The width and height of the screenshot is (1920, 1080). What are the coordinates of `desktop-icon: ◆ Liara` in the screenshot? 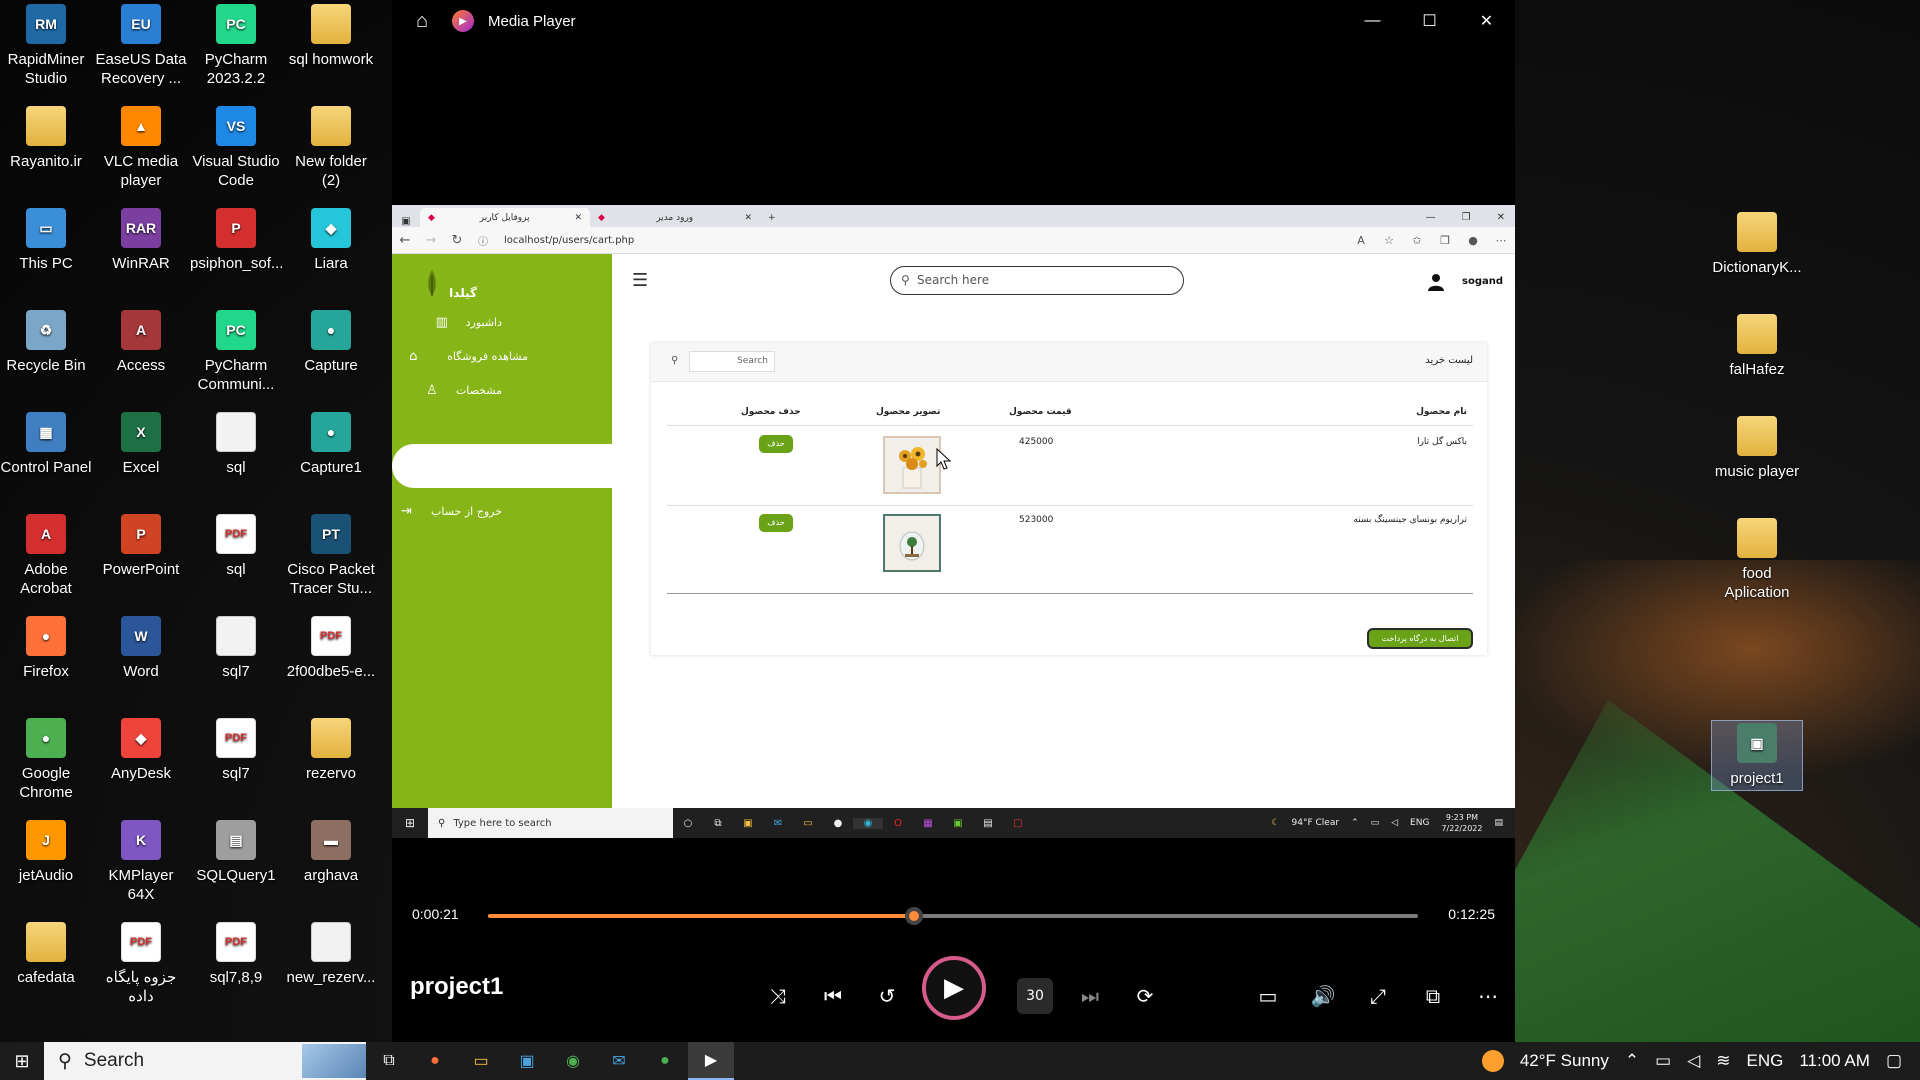 It's located at (331, 239).